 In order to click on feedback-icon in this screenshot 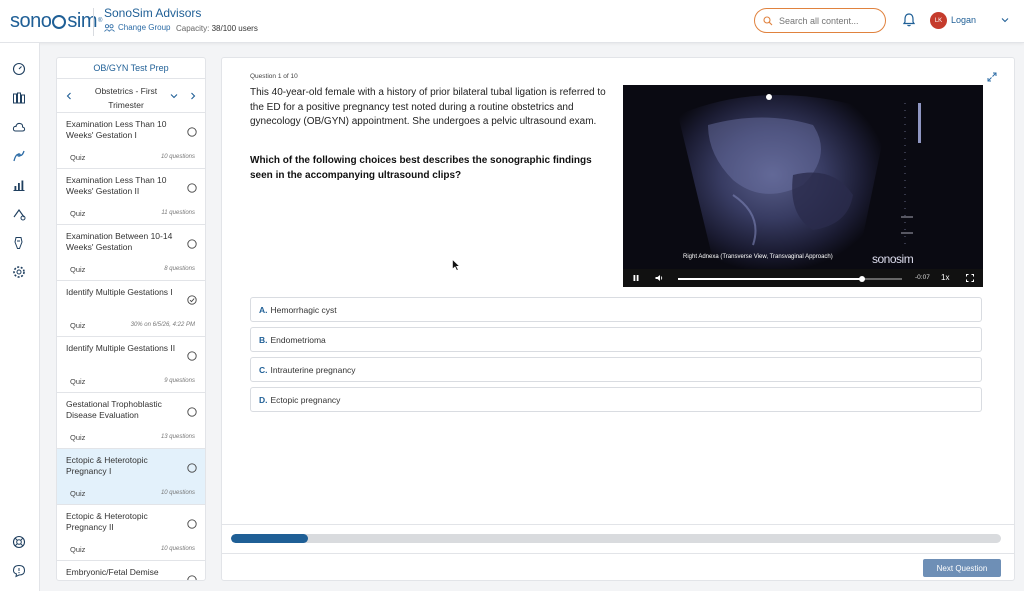, I will do `click(19, 571)`.